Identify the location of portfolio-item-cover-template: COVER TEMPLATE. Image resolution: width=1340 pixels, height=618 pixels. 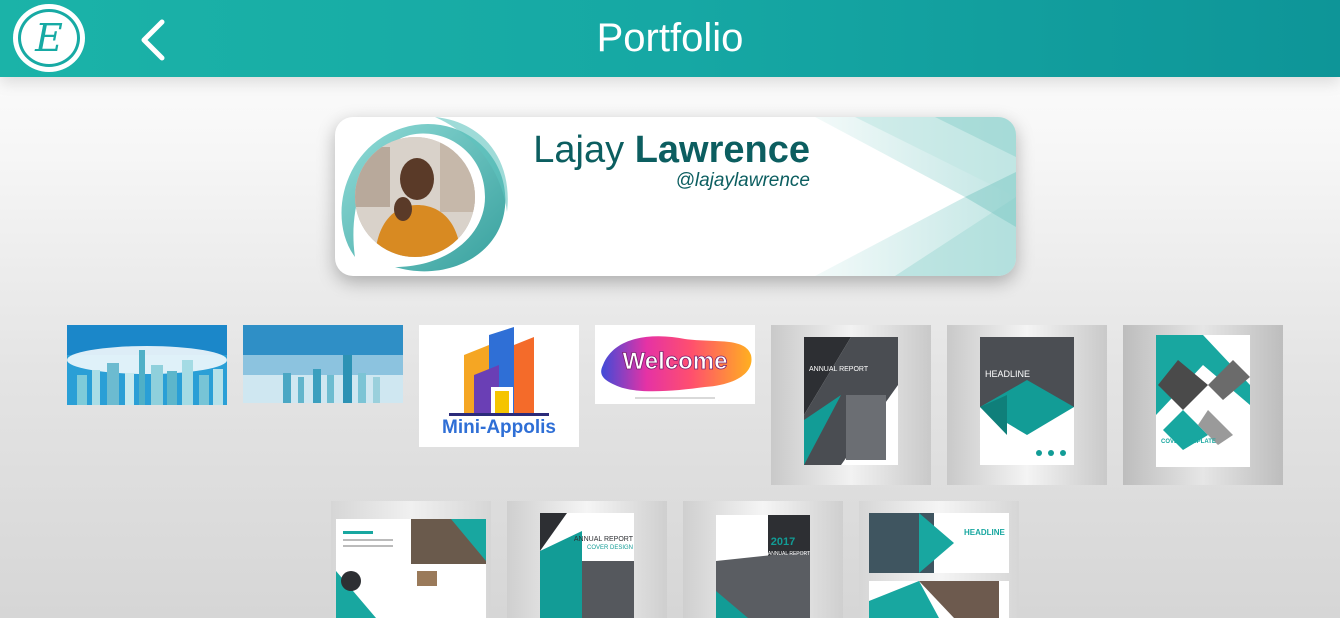
(1203, 405).